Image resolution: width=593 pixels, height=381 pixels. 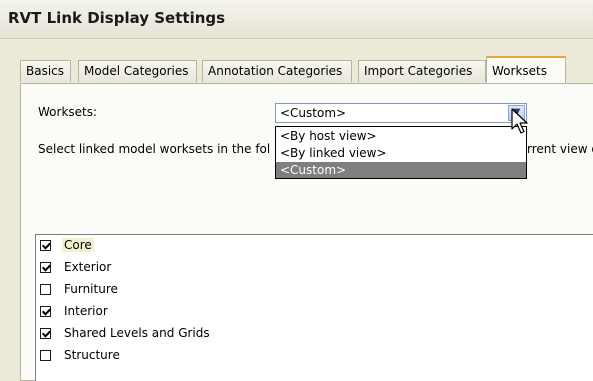 I want to click on instruction-text: Select linked model worksets in the fol, so click(x=154, y=149).